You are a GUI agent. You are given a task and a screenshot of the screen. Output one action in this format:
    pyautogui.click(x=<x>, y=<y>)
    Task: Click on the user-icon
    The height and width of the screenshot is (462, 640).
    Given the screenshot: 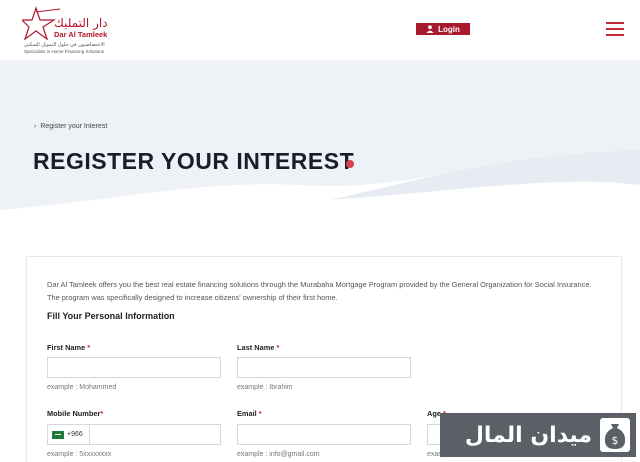 What is the action you would take?
    pyautogui.click(x=430, y=29)
    